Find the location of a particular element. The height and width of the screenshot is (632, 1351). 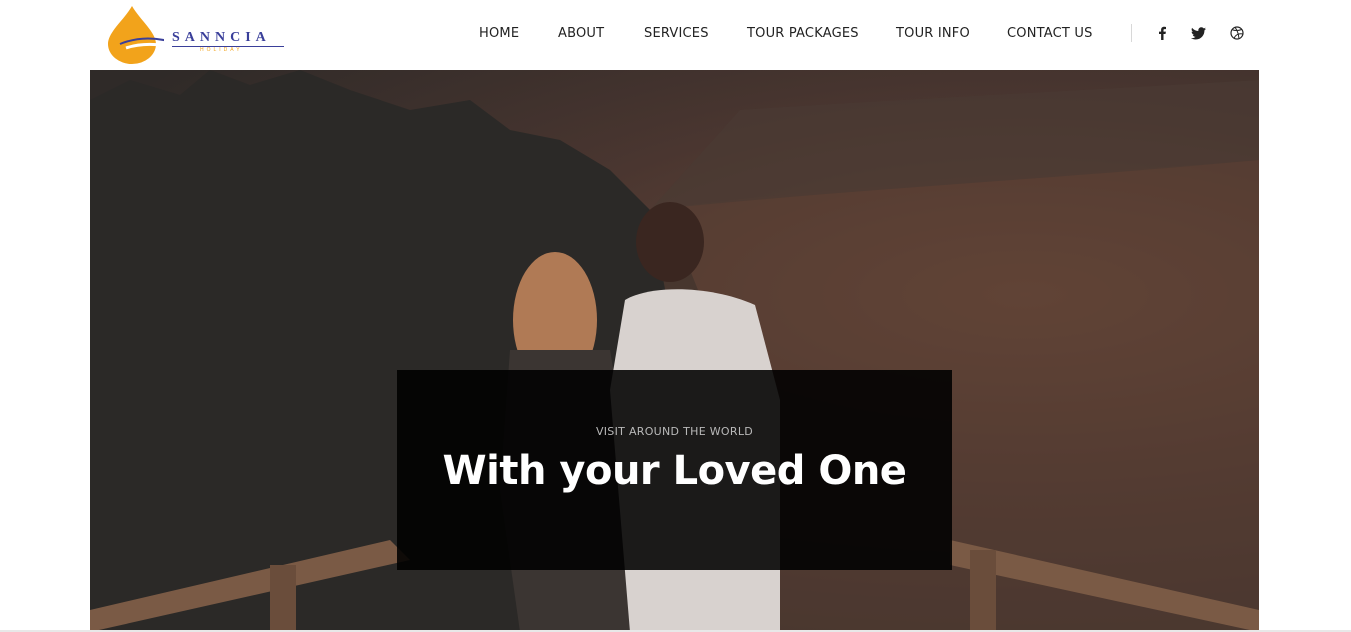

nav-contact-us: CONTACT US is located at coordinates (1050, 33).